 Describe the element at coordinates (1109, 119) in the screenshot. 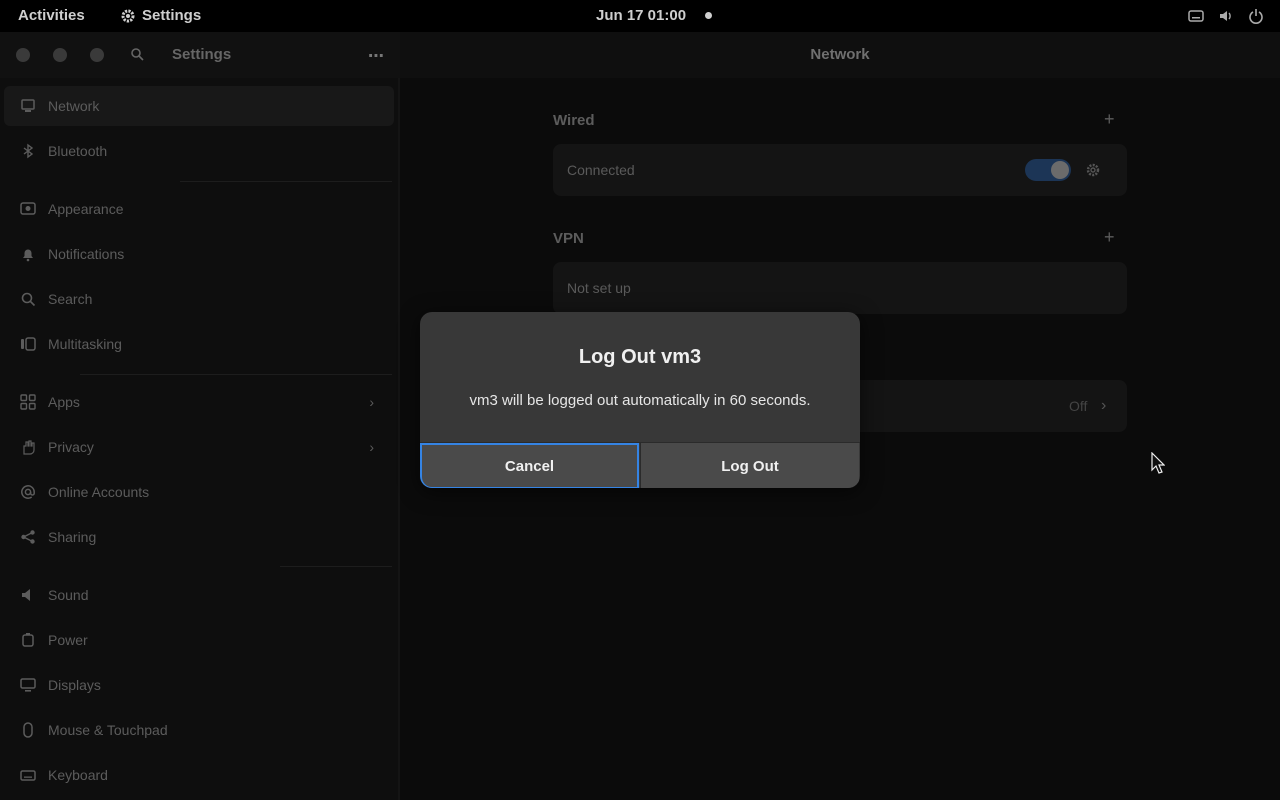

I see `add-wired-icon: +` at that location.